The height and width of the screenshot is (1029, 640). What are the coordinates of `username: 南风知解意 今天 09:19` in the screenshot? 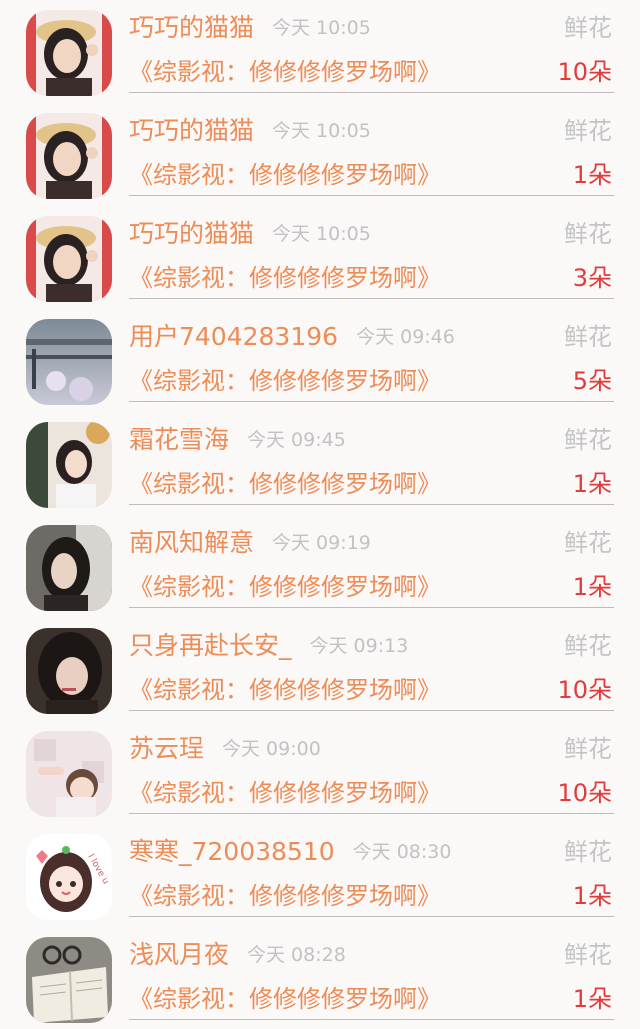 It's located at (250, 543).